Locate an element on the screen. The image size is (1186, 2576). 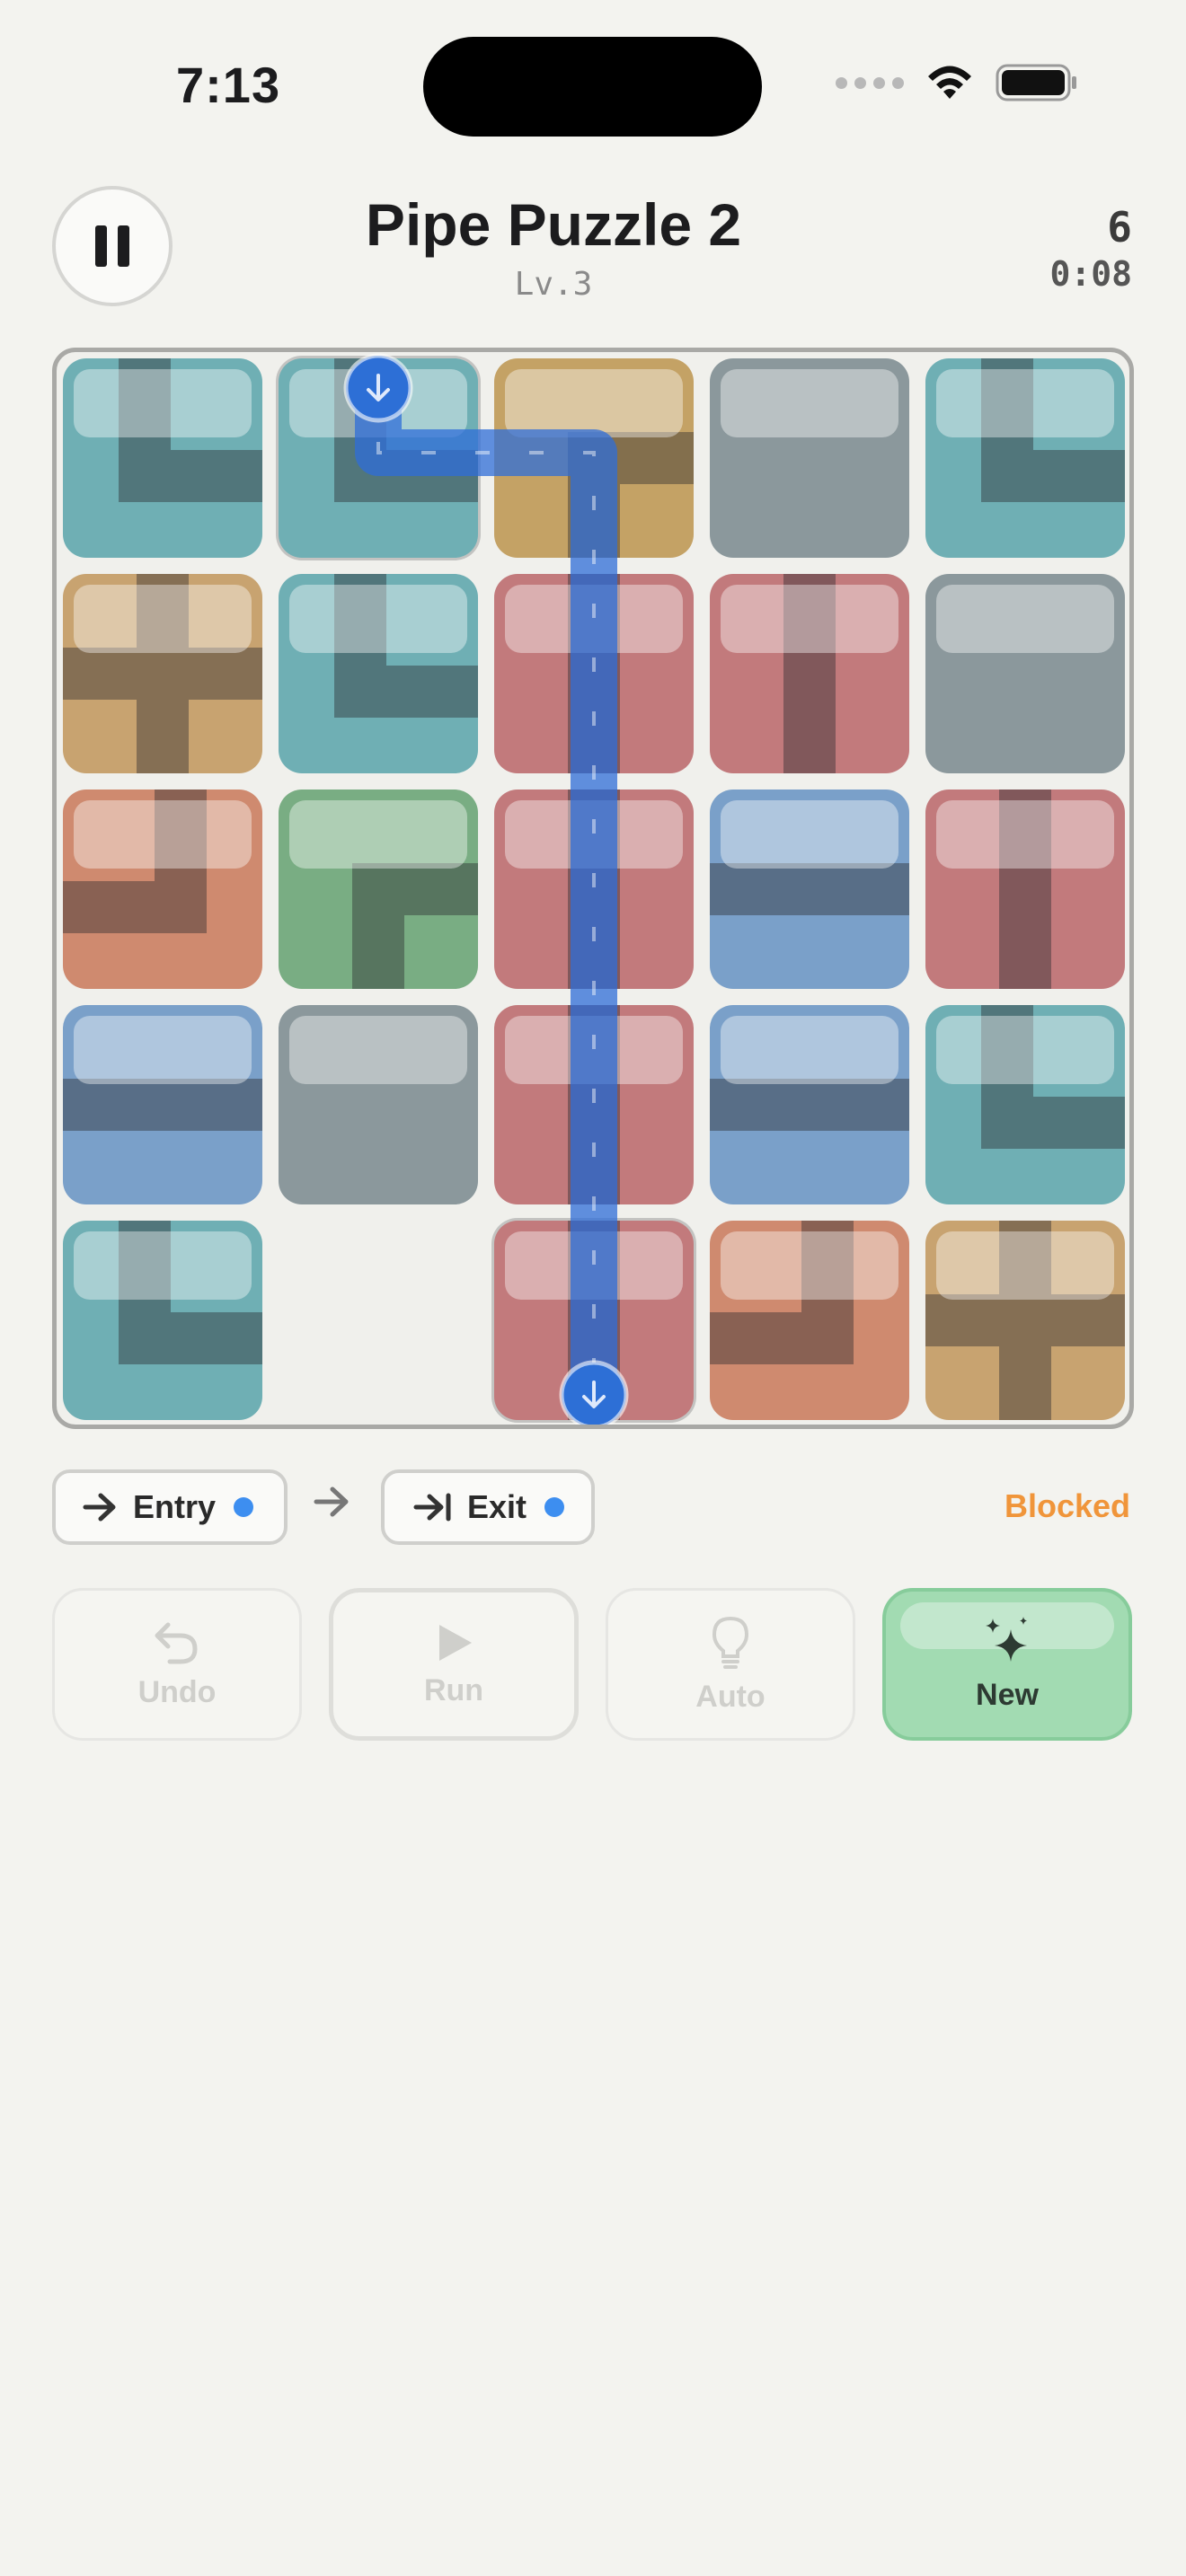
arrow-to-bar-icon is located at coordinates (432, 1507).